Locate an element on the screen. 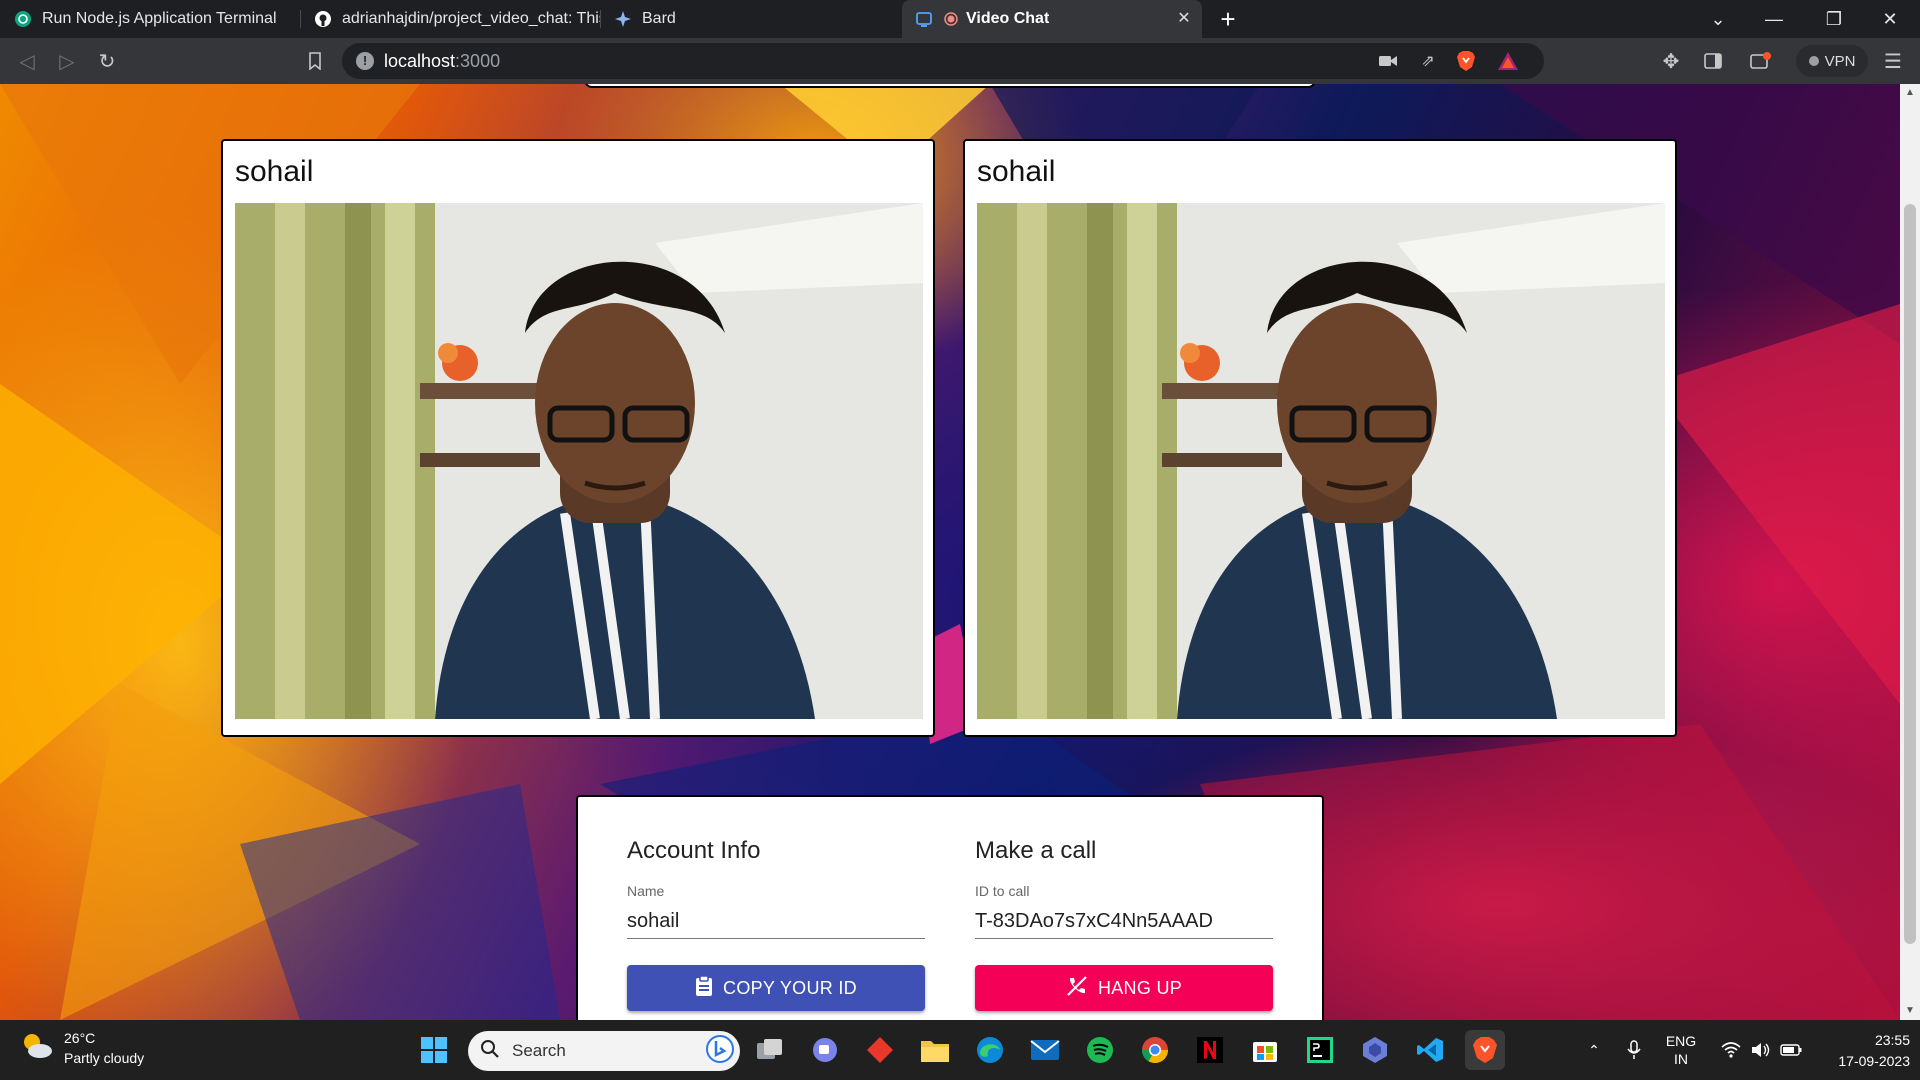  phone-disabled-icon is located at coordinates (1077, 988).